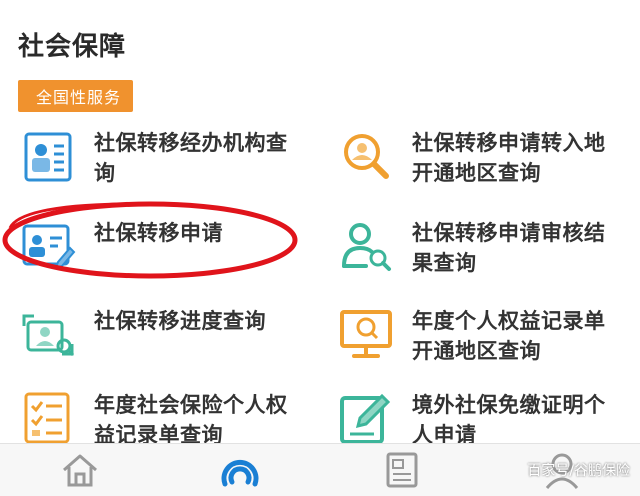 The image size is (640, 496). Describe the element at coordinates (509, 420) in the screenshot. I see `item-label: 境外社保免缴证明个人申请` at that location.